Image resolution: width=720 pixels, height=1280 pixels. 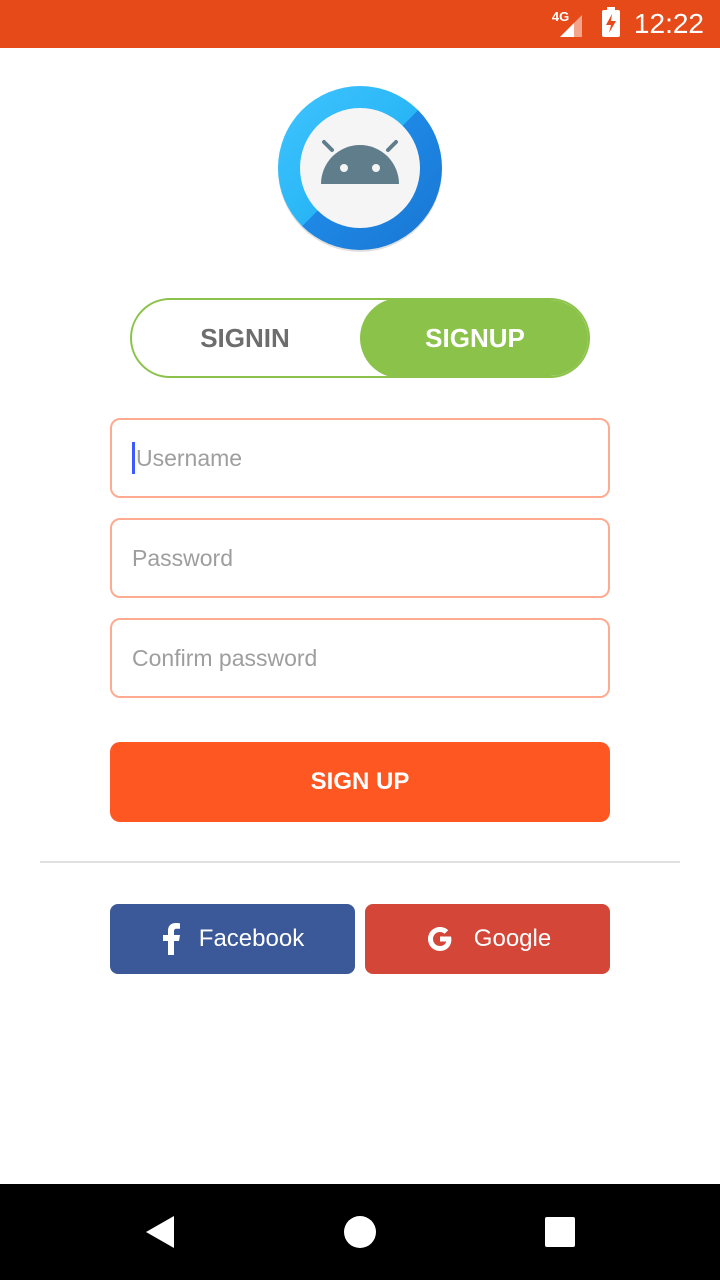 I want to click on auth-mode-toggle: SIGNIN SIGNUP, so click(x=360, y=338).